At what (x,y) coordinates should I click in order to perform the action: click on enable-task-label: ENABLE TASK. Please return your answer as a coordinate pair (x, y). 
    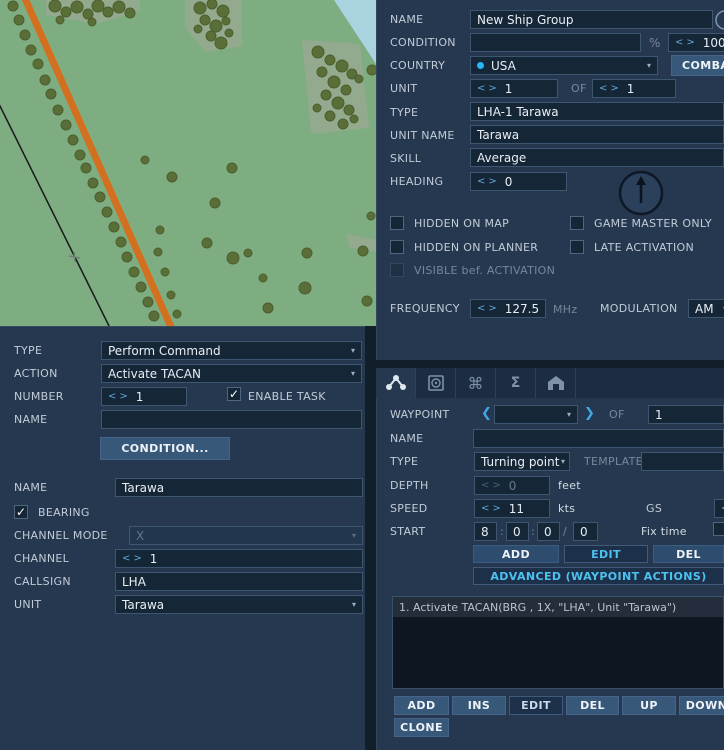
    Looking at the image, I should click on (287, 396).